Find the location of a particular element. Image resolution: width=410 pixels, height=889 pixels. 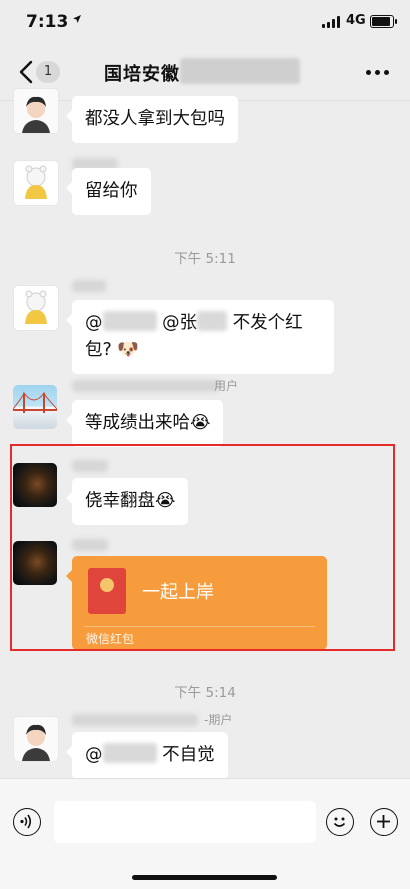

location-arrow-icon is located at coordinates (77, 19).